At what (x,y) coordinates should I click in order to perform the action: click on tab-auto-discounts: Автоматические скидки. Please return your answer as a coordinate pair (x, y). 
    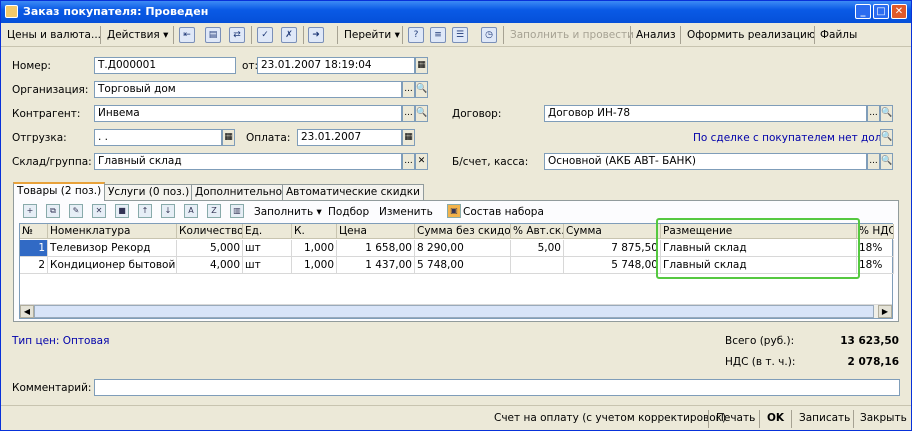
    Looking at the image, I should click on (353, 192).